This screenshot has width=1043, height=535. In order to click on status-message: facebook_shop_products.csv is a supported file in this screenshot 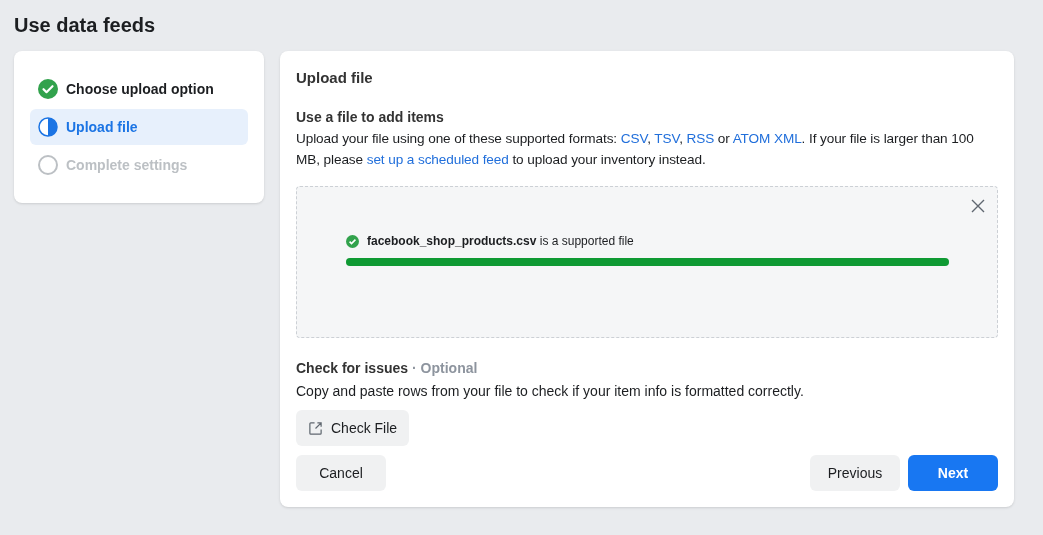, I will do `click(500, 241)`.